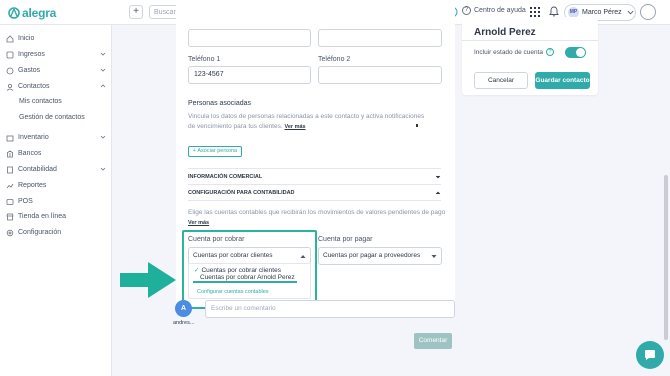 This screenshot has width=670, height=376. Describe the element at coordinates (417, 125) in the screenshot. I see `mouse-cursor` at that location.